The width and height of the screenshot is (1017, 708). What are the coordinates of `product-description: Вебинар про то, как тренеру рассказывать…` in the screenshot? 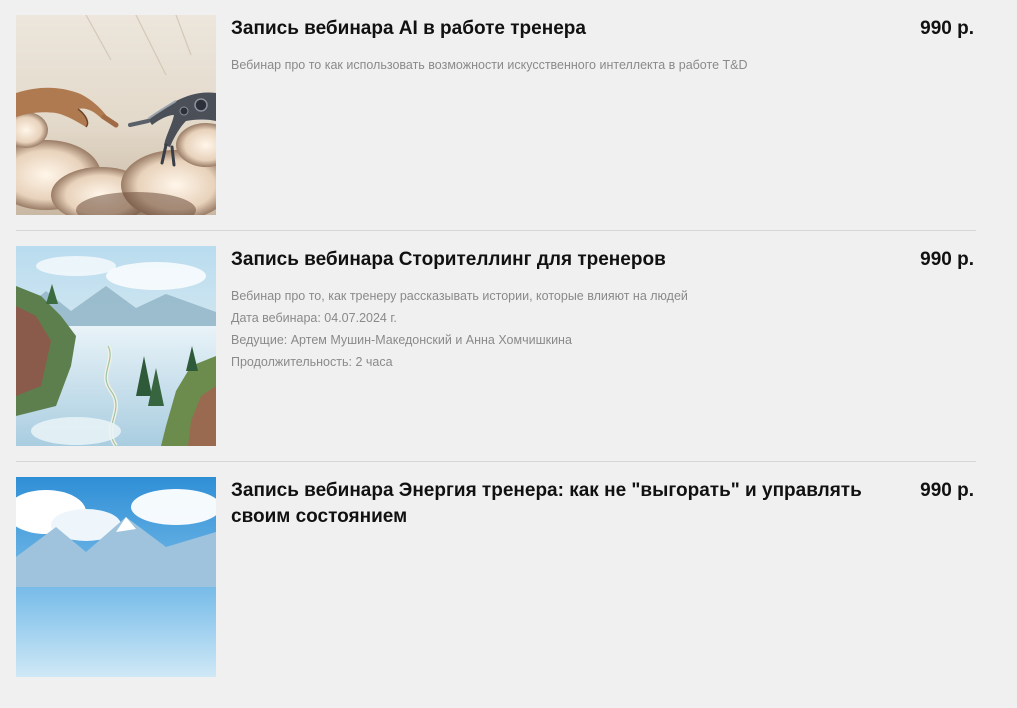 It's located at (459, 296).